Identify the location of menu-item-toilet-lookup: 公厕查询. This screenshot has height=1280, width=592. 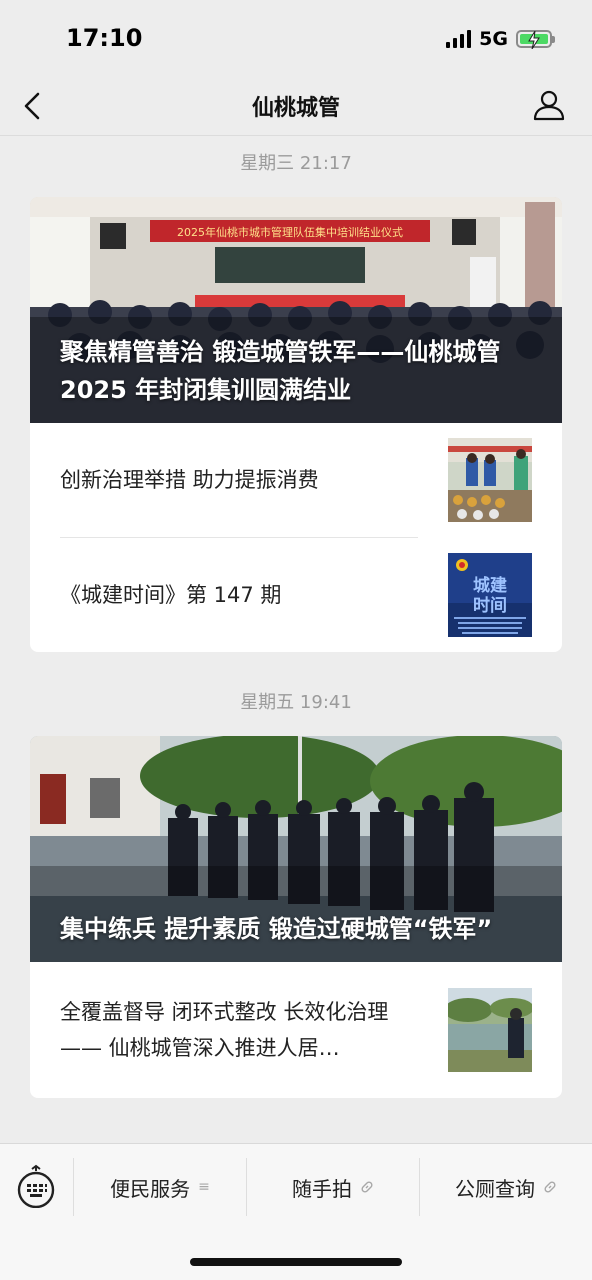
(506, 1187).